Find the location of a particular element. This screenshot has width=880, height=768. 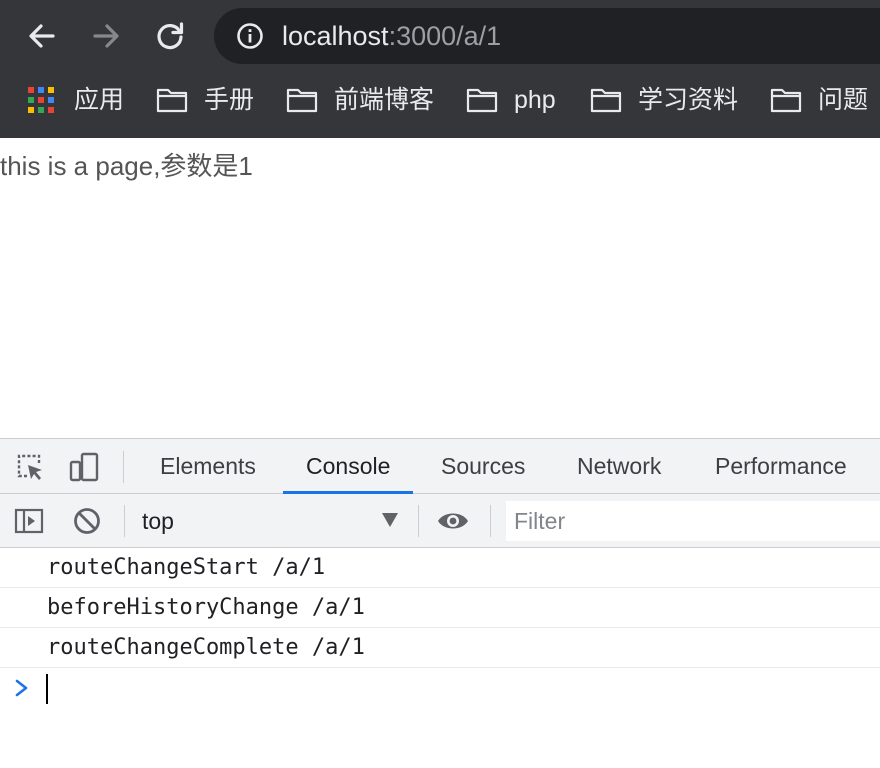

bookmark-folder-manual: 手册 is located at coordinates (205, 100).